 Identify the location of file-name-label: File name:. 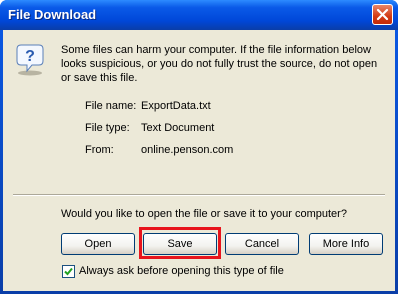
(111, 106).